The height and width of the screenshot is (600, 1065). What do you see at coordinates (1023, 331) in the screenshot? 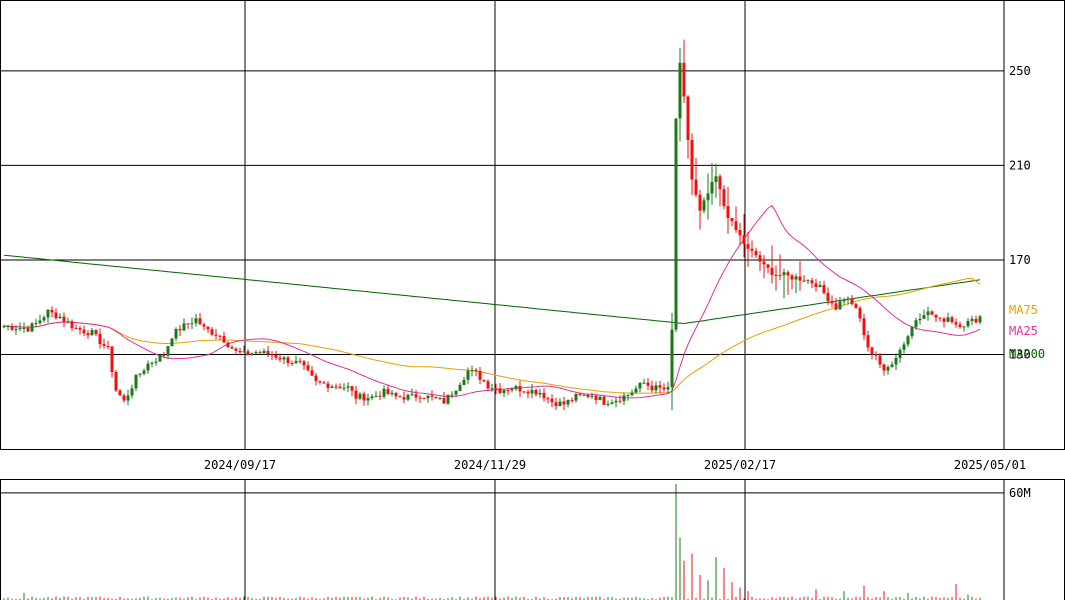
I see `legend-ma25: MA25` at bounding box center [1023, 331].